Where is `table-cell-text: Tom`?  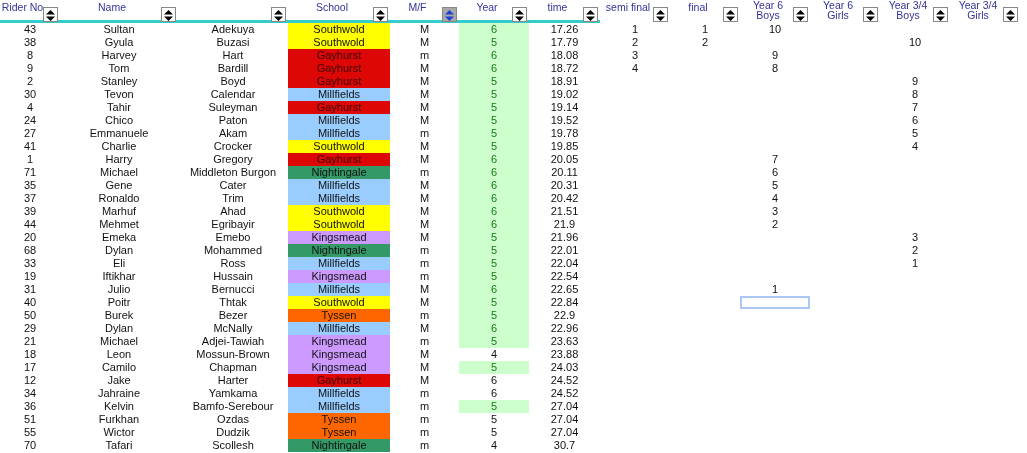
table-cell-text: Tom is located at coordinates (119, 68).